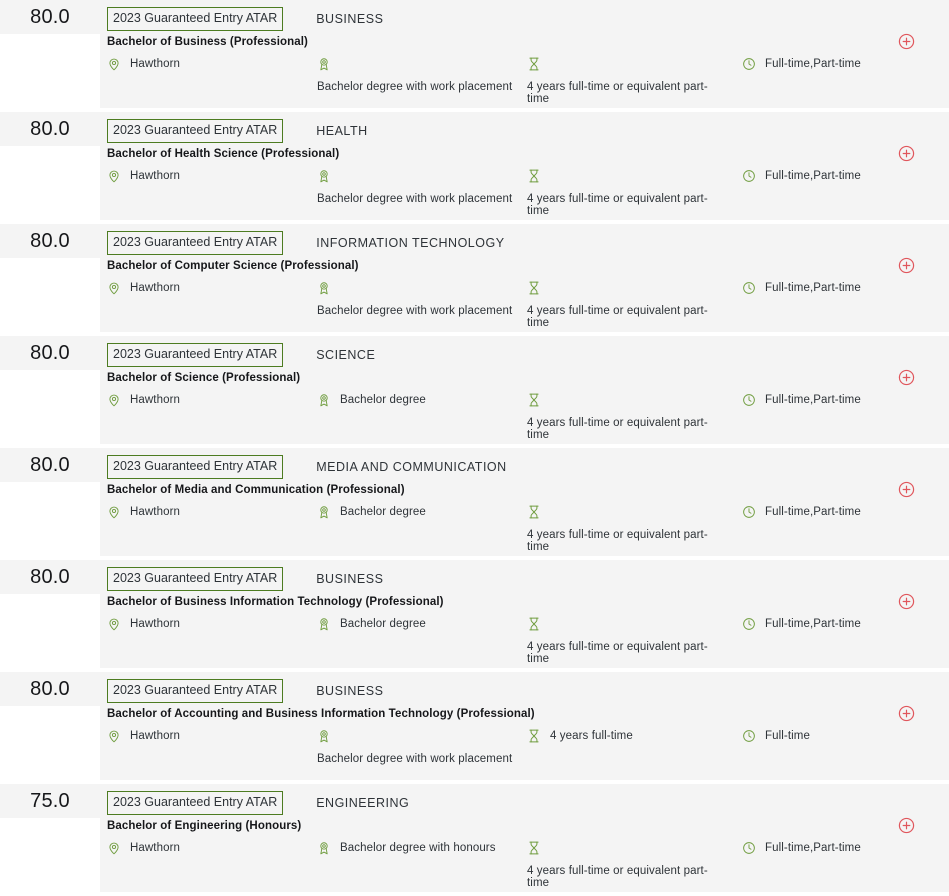 The image size is (949, 896). Describe the element at coordinates (787, 736) in the screenshot. I see `attr-mode-label: Full-time` at that location.